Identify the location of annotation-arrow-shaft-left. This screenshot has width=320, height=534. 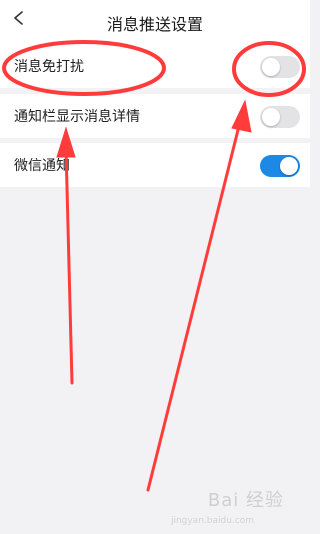
(69, 265).